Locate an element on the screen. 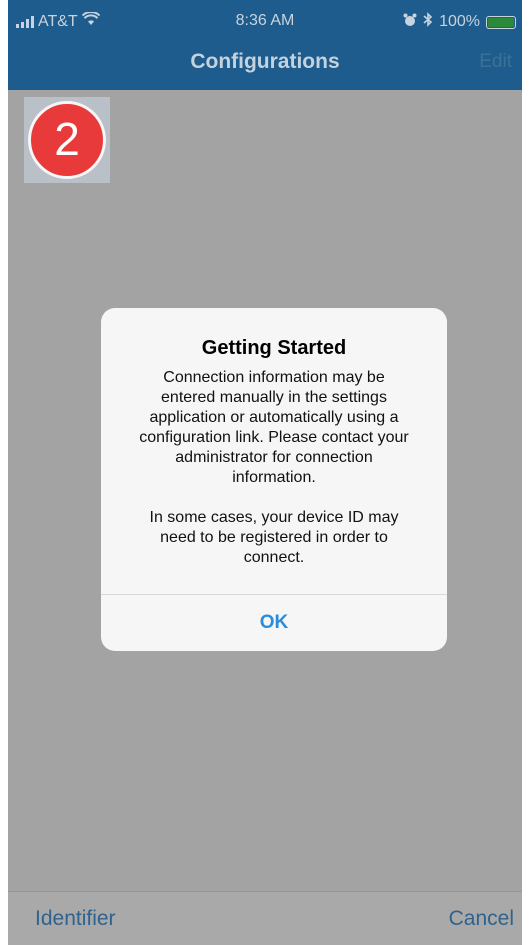  alarm-icon is located at coordinates (410, 22).